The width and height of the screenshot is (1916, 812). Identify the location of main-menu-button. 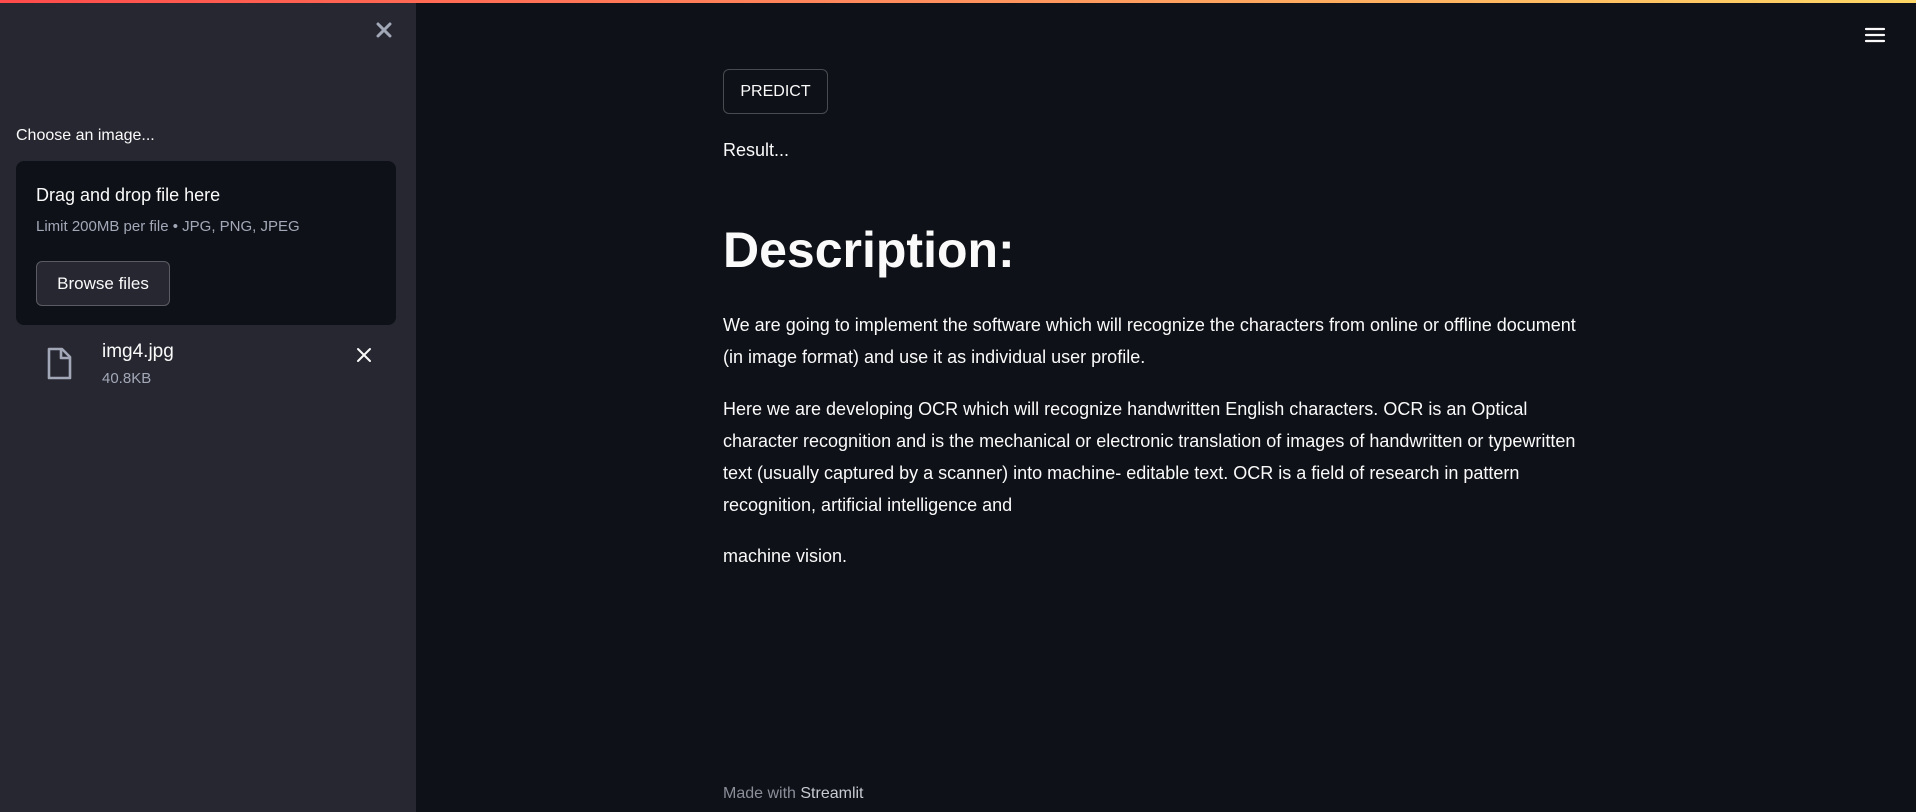
(1875, 35).